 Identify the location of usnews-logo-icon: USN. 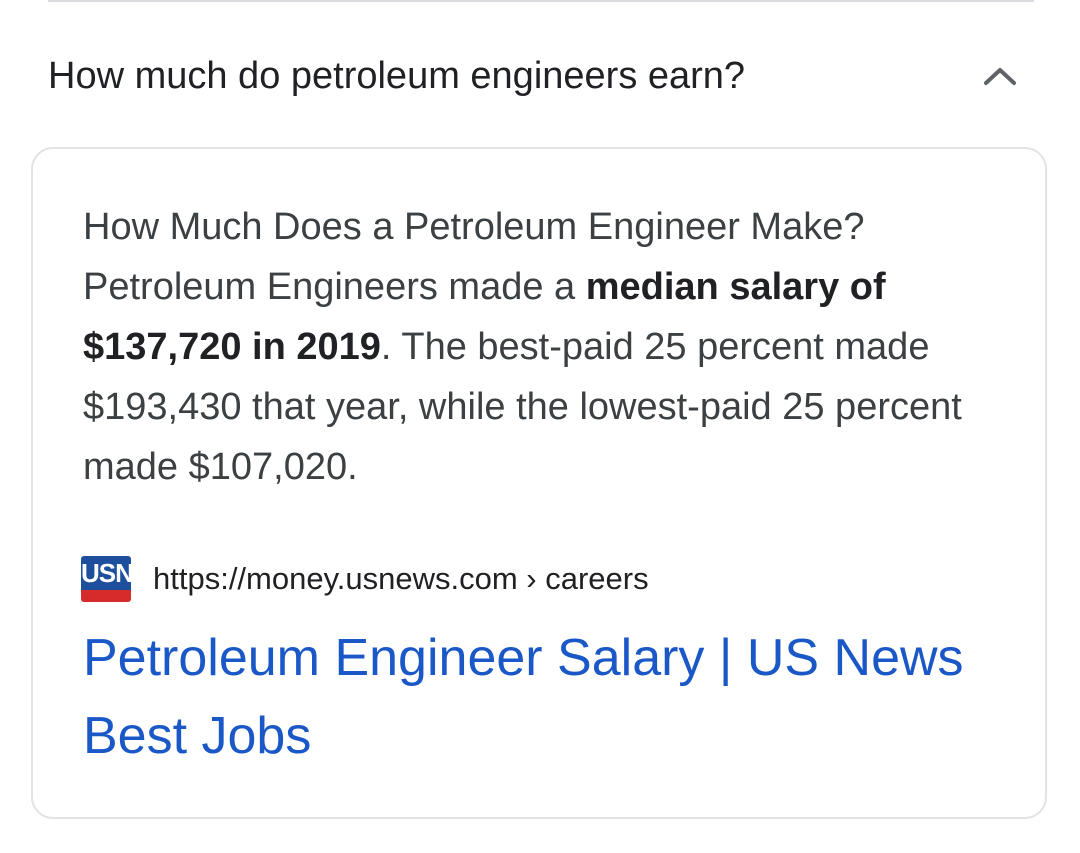
(106, 579).